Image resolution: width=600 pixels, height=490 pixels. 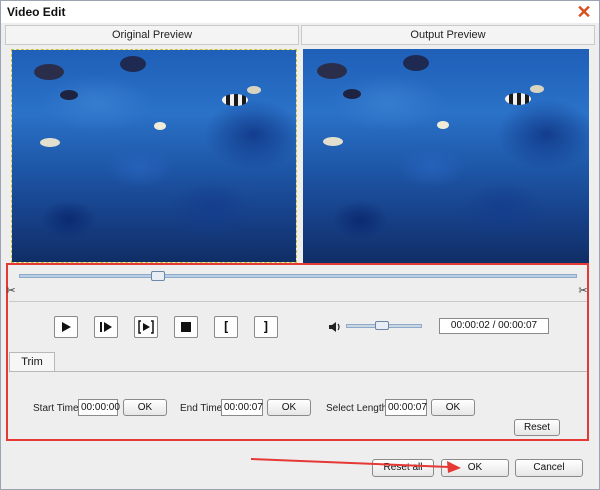 What do you see at coordinates (298, 301) in the screenshot?
I see `divider` at bounding box center [298, 301].